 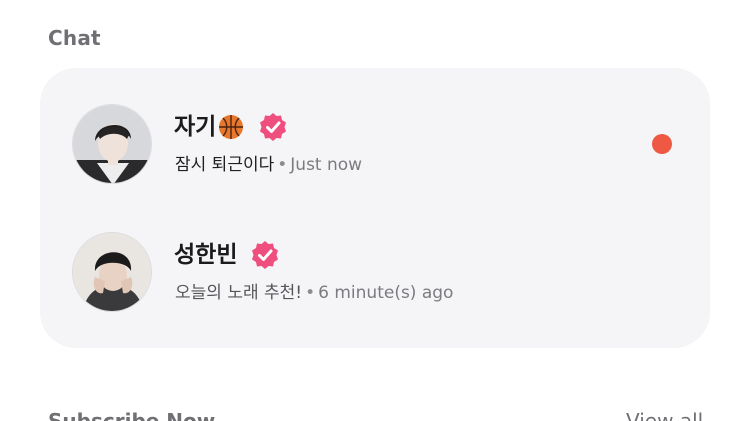 I want to click on last-message-preview: 오늘의 노래 추천!, so click(x=239, y=293).